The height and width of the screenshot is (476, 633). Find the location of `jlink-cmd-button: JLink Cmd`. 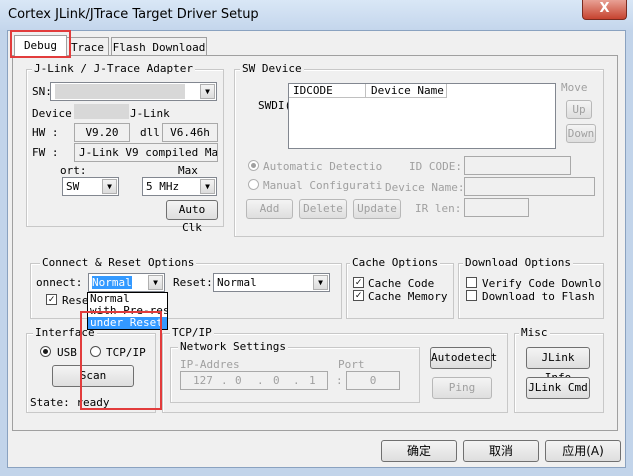

jlink-cmd-button: JLink Cmd is located at coordinates (558, 388).